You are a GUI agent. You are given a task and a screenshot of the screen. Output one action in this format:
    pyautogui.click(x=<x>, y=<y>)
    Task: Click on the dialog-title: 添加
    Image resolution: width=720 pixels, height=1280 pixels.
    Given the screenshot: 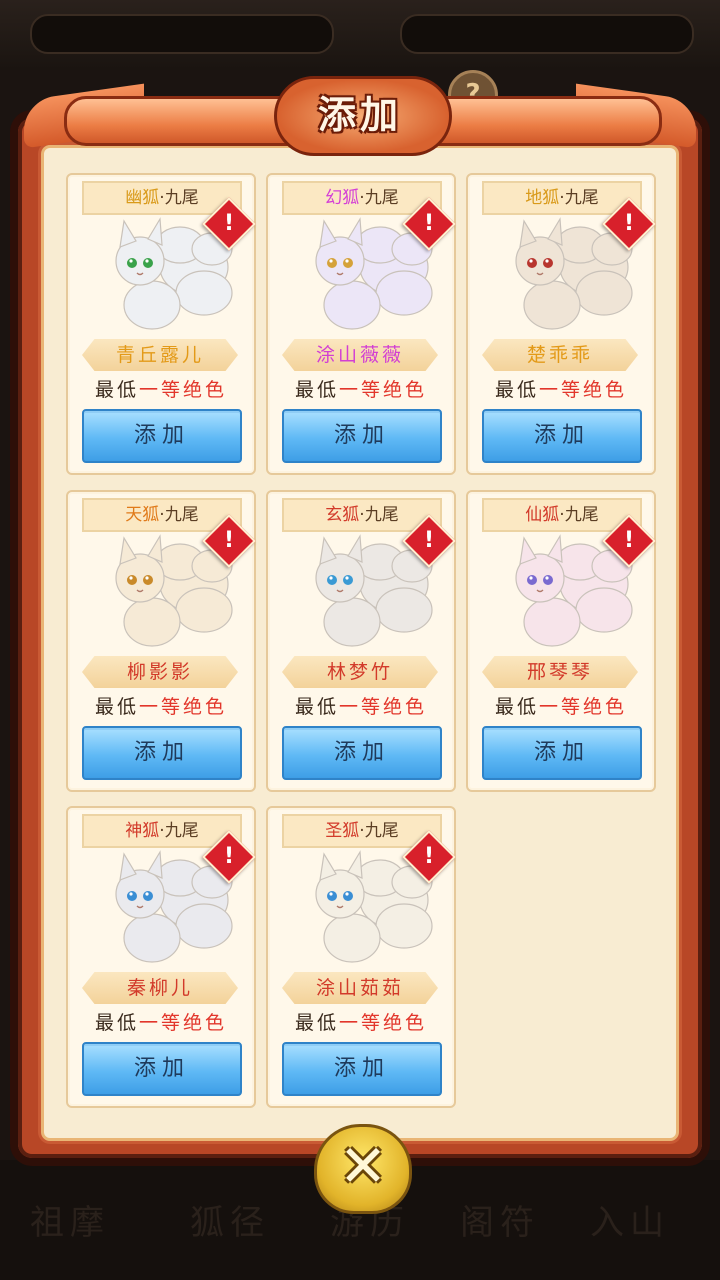 What is the action you would take?
    pyautogui.click(x=359, y=114)
    